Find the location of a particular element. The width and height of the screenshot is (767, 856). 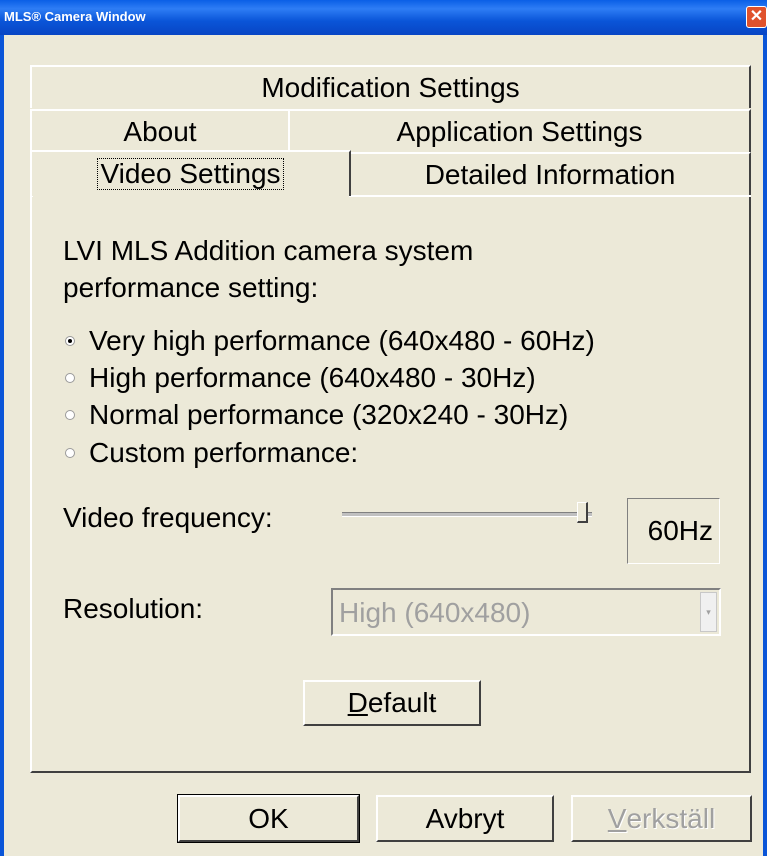

ok-button: OK is located at coordinates (268, 818).